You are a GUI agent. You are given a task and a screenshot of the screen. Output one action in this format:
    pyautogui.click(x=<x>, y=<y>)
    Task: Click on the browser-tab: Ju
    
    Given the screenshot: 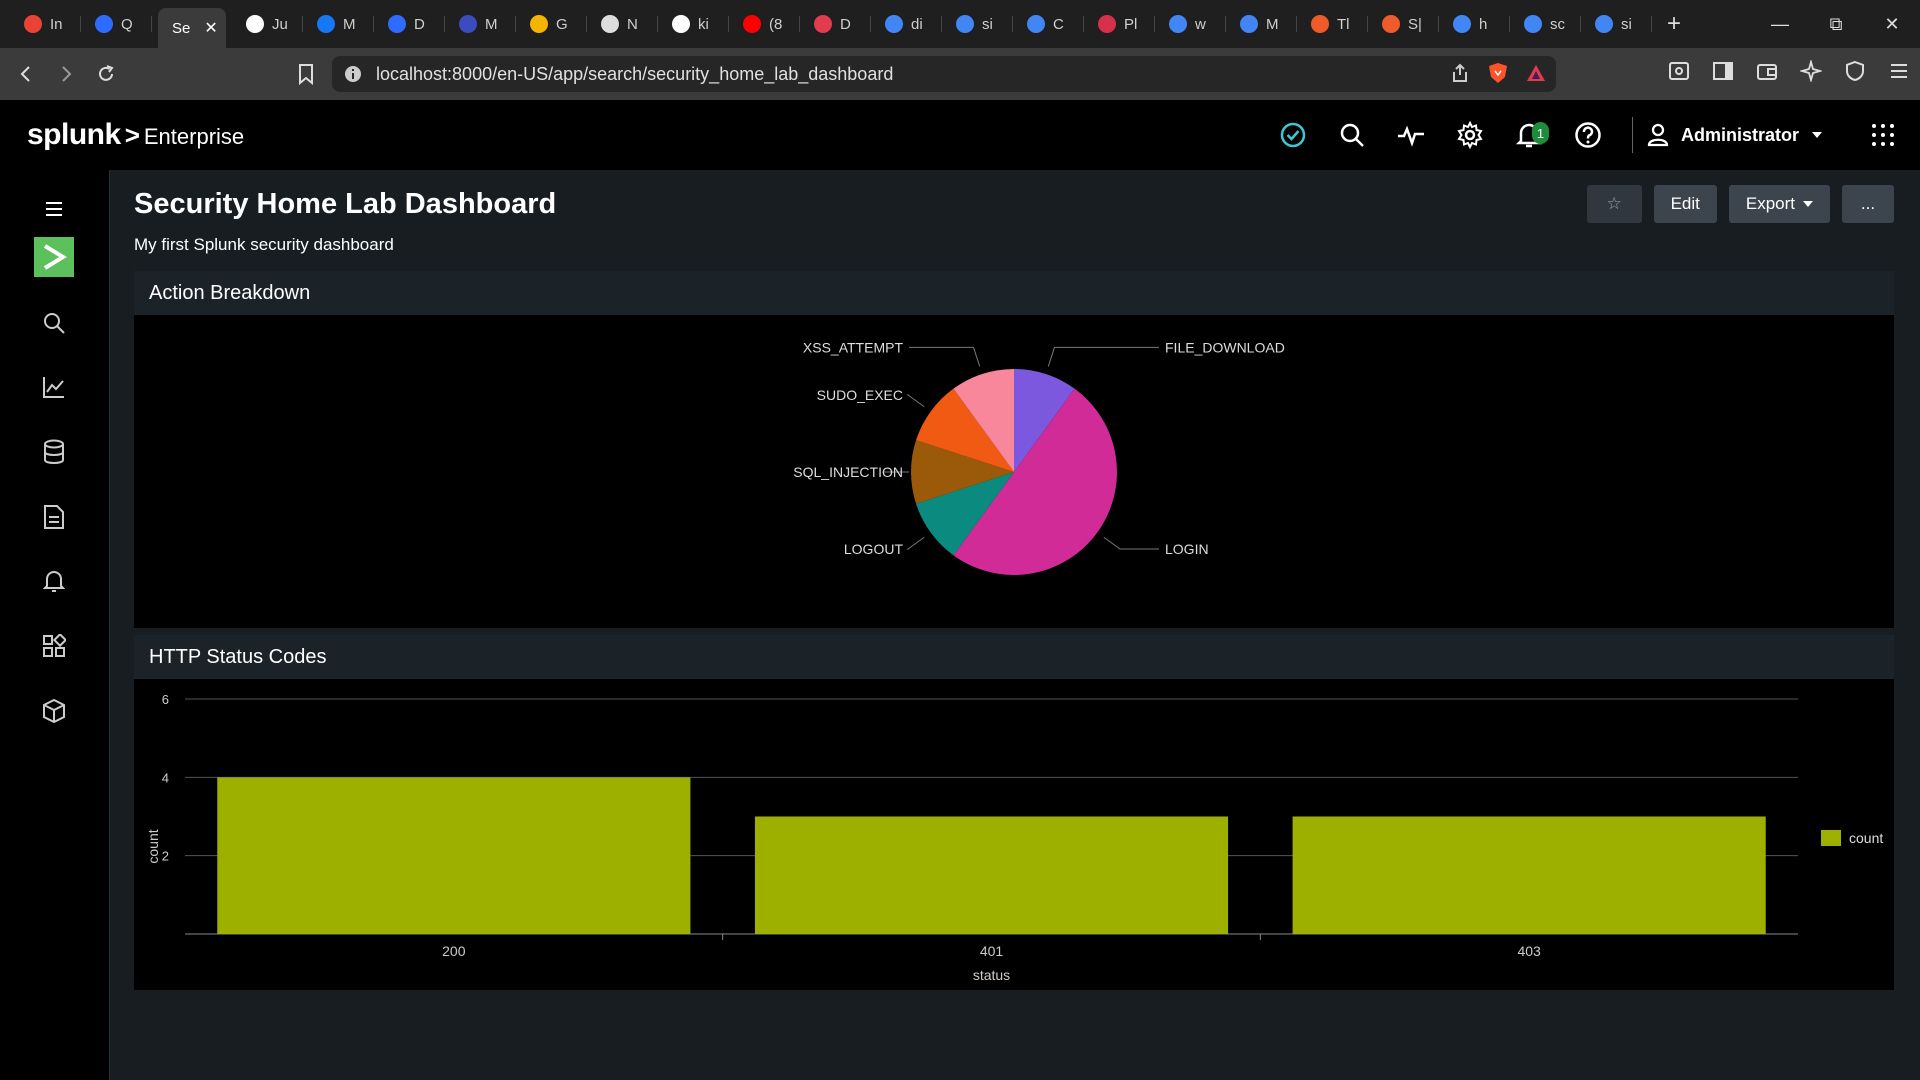 What is the action you would take?
    pyautogui.click(x=267, y=24)
    